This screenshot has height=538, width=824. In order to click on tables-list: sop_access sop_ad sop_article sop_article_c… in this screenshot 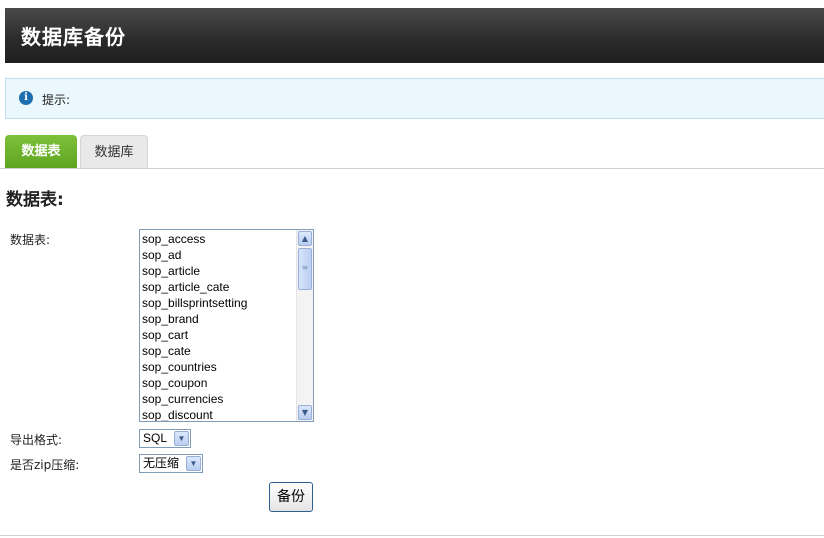, I will do `click(226, 325)`.